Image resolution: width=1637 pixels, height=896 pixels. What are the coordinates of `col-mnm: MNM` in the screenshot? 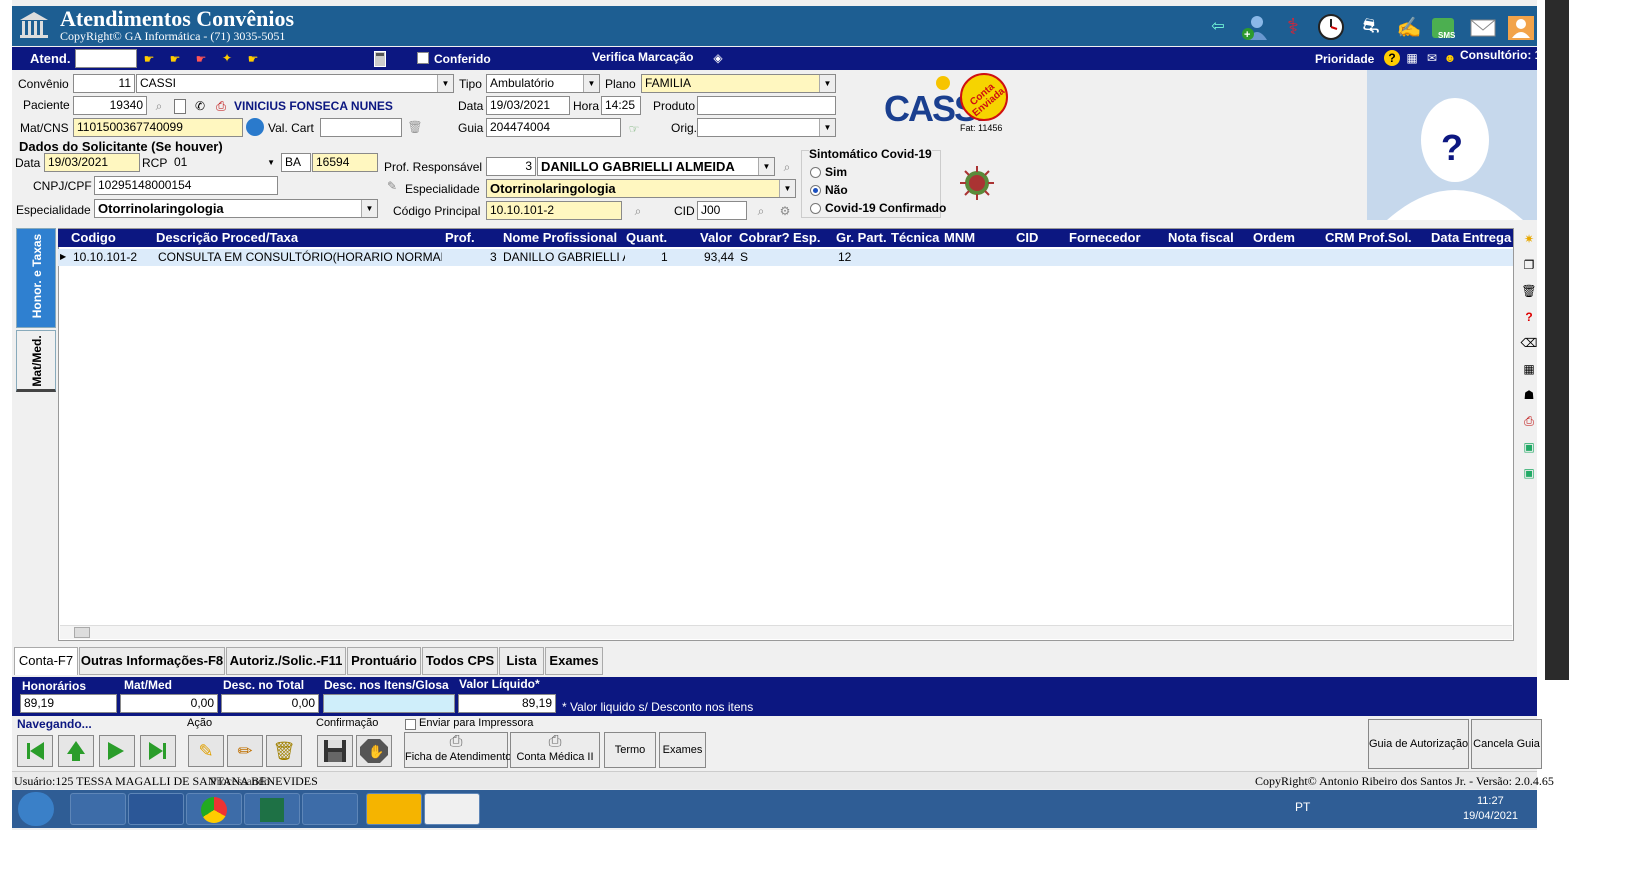 It's located at (959, 237).